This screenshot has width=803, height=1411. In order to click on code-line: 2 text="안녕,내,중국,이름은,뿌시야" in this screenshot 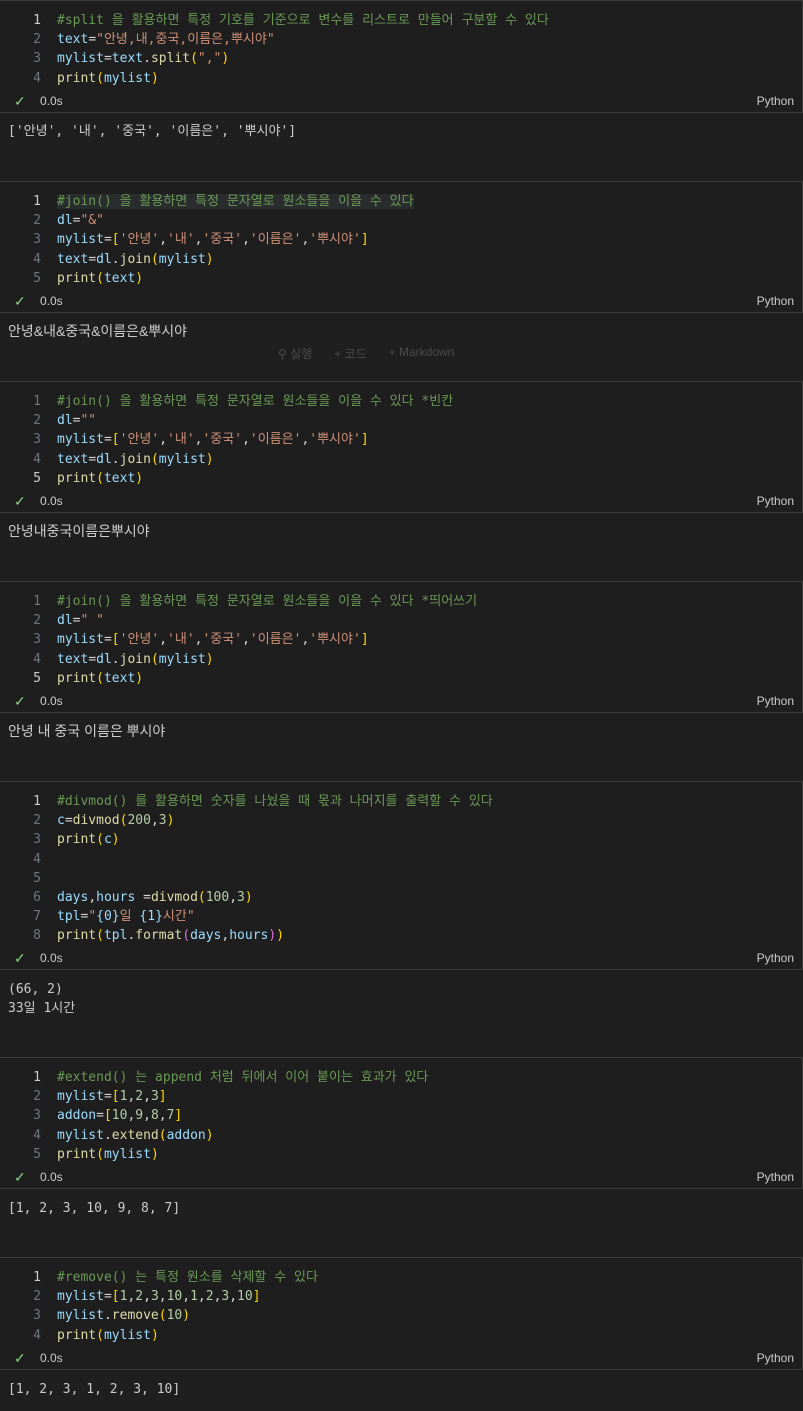, I will do `click(401, 39)`.